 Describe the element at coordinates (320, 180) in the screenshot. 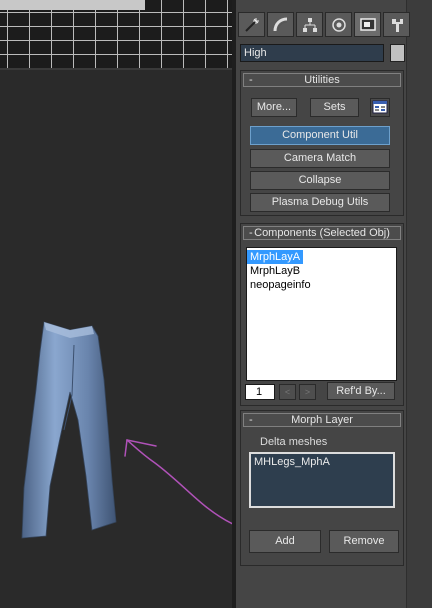

I see `collapse-button: Collapse` at that location.